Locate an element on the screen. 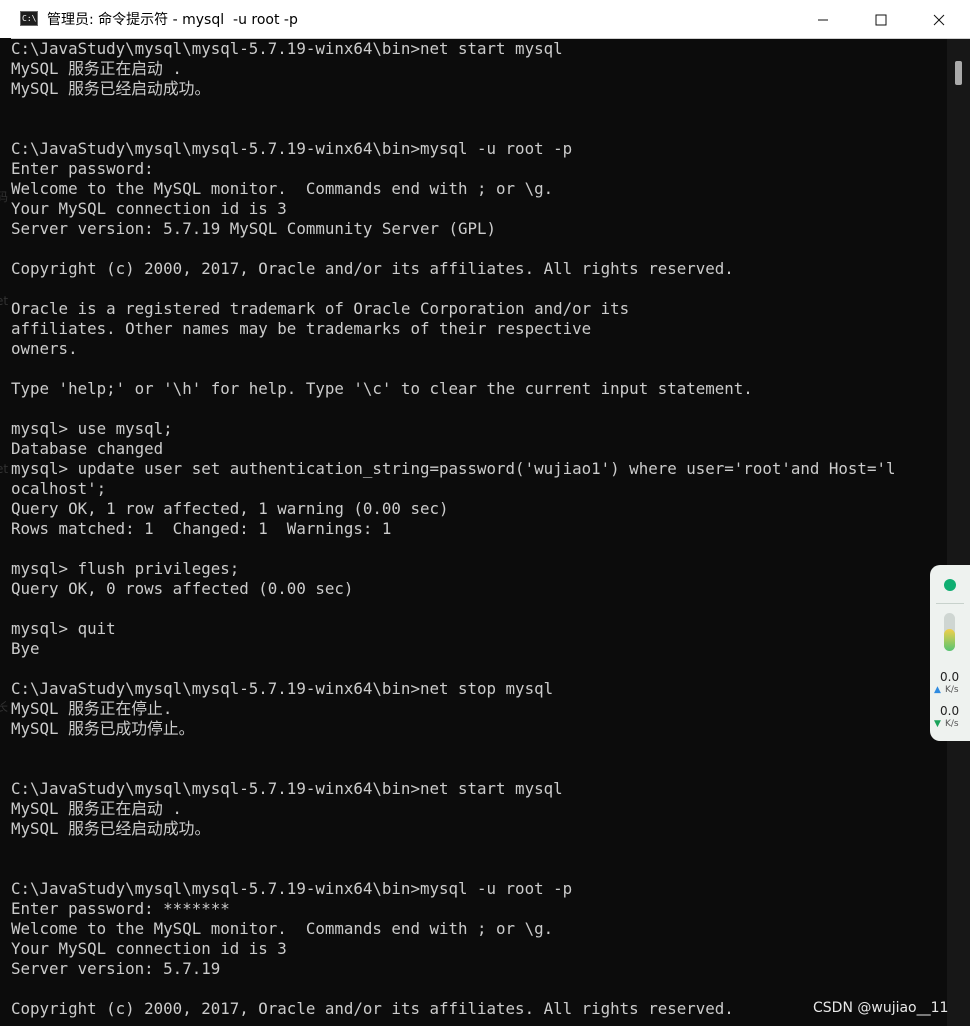 Image resolution: width=970 pixels, height=1026 pixels. maximize-button is located at coordinates (881, 19).